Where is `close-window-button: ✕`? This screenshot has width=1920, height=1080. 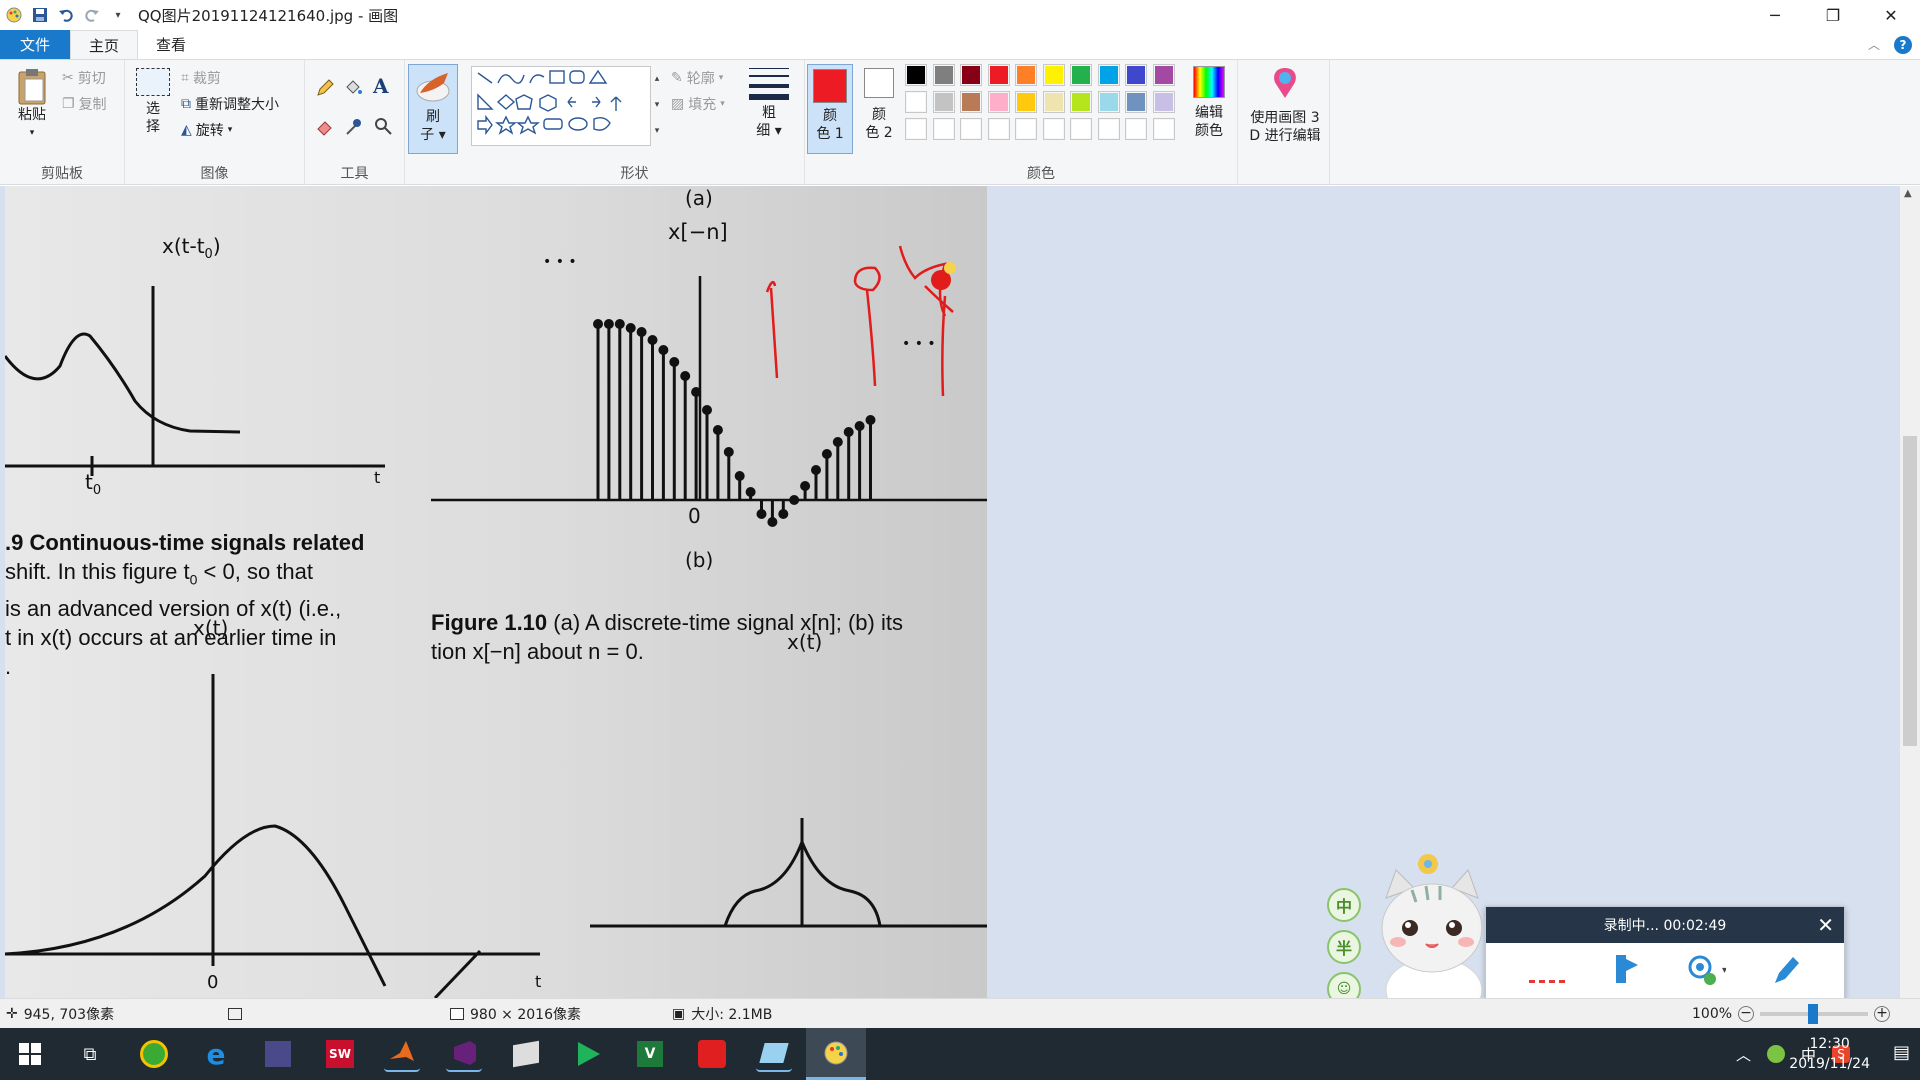
close-window-button: ✕ is located at coordinates (1891, 15).